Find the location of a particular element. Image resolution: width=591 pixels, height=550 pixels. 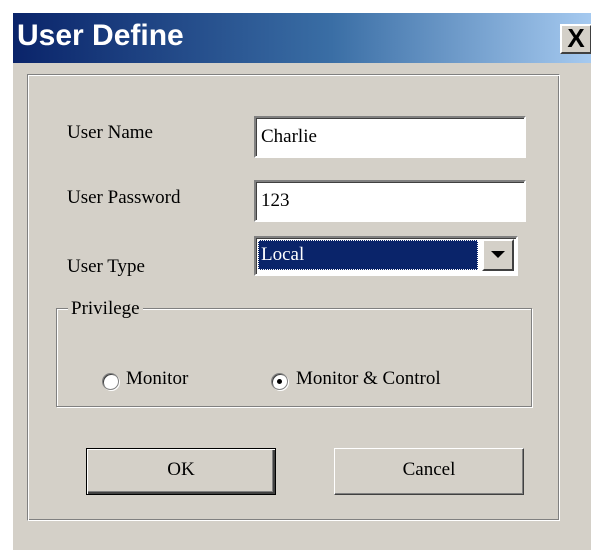

radio-monitor-label: Monitor is located at coordinates (157, 379).